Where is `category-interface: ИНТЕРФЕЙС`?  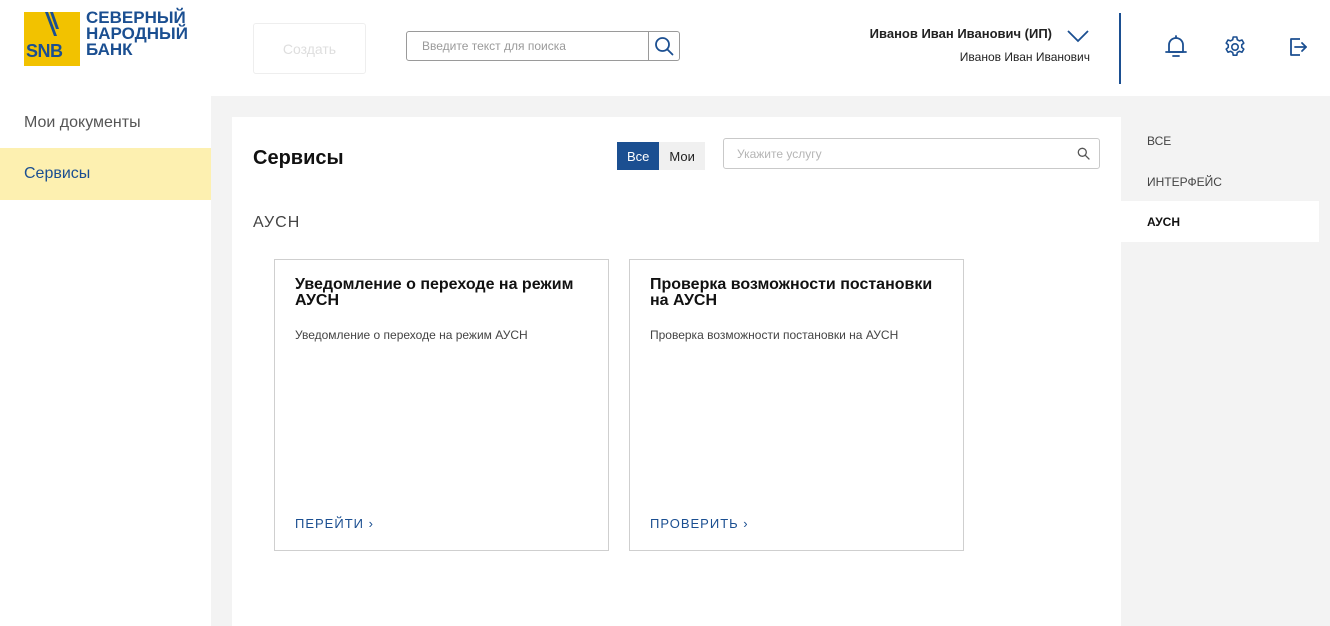
category-interface: ИНТЕРФЕЙС is located at coordinates (1220, 181).